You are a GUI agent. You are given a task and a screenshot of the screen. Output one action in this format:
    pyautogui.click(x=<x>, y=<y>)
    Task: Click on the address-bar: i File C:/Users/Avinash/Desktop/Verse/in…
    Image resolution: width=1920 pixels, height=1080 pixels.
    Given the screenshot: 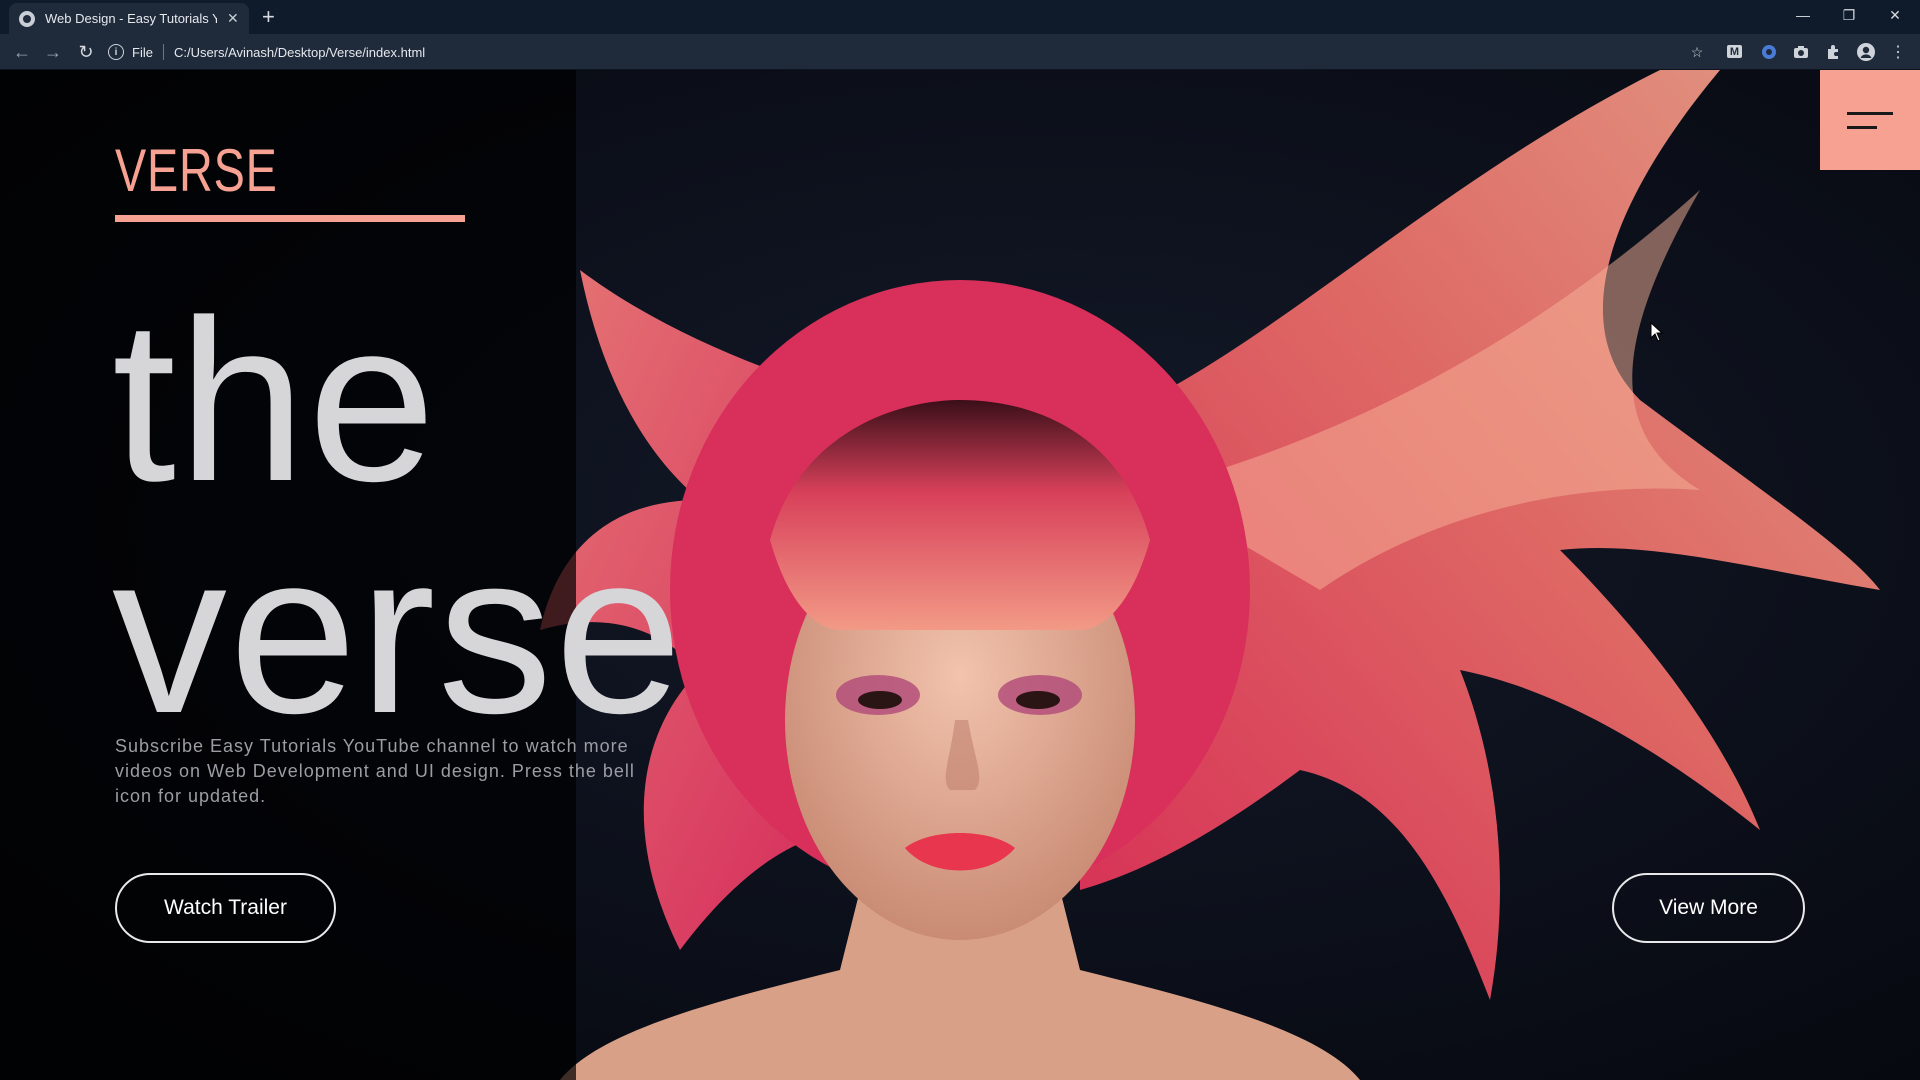 What is the action you would take?
    pyautogui.click(x=908, y=52)
    